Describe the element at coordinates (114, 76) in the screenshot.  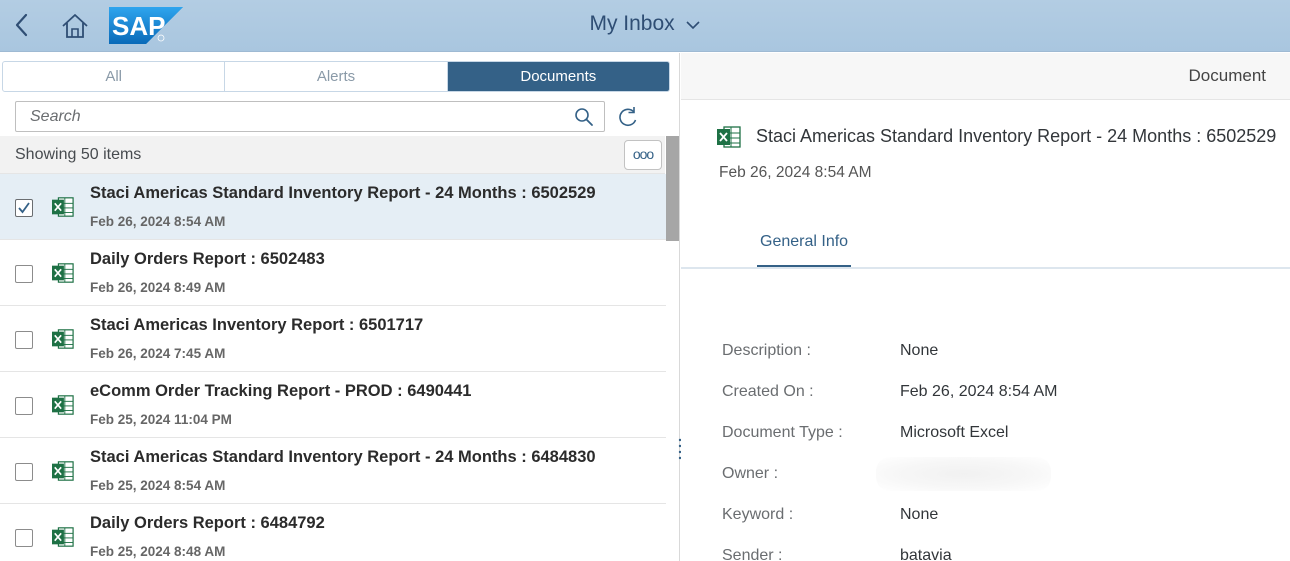
I see `tab-all: All` at that location.